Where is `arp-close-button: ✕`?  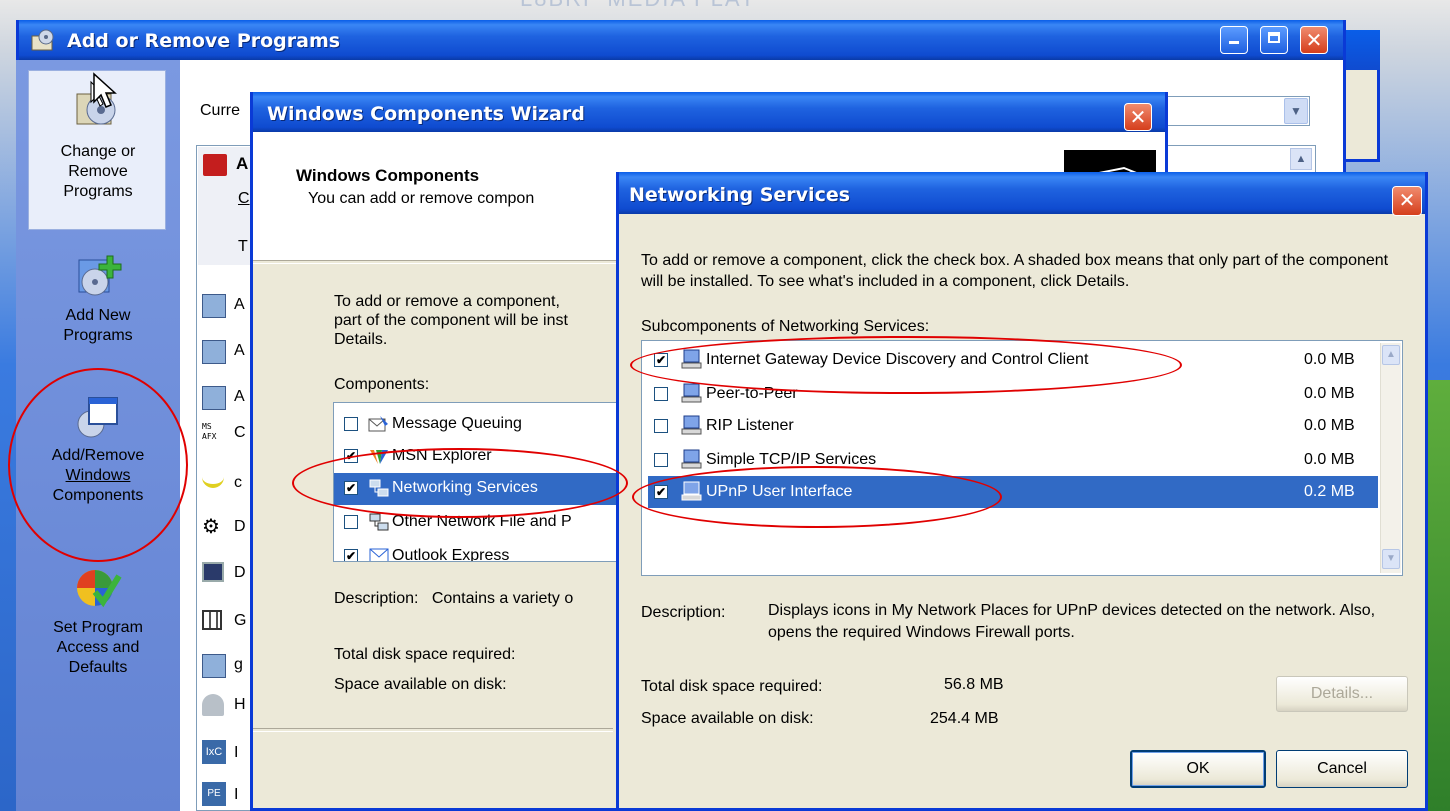 arp-close-button: ✕ is located at coordinates (1314, 40).